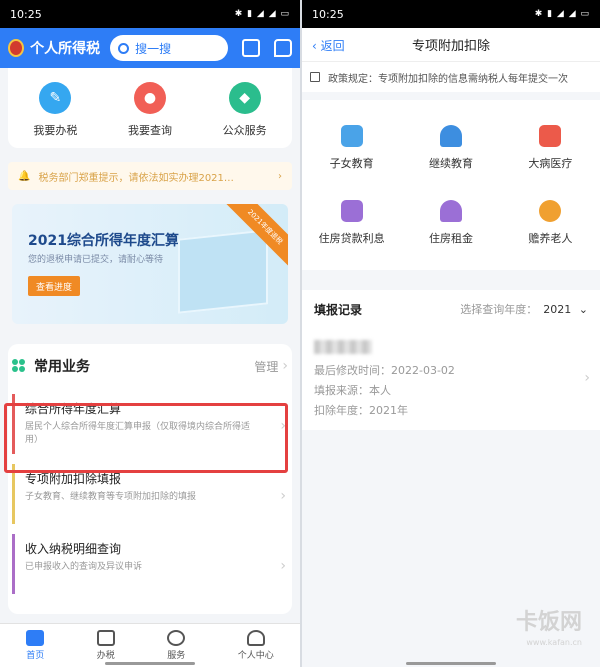 The image size is (600, 667). What do you see at coordinates (256, 645) in the screenshot?
I see `tab-profile: 个人中心` at bounding box center [256, 645].